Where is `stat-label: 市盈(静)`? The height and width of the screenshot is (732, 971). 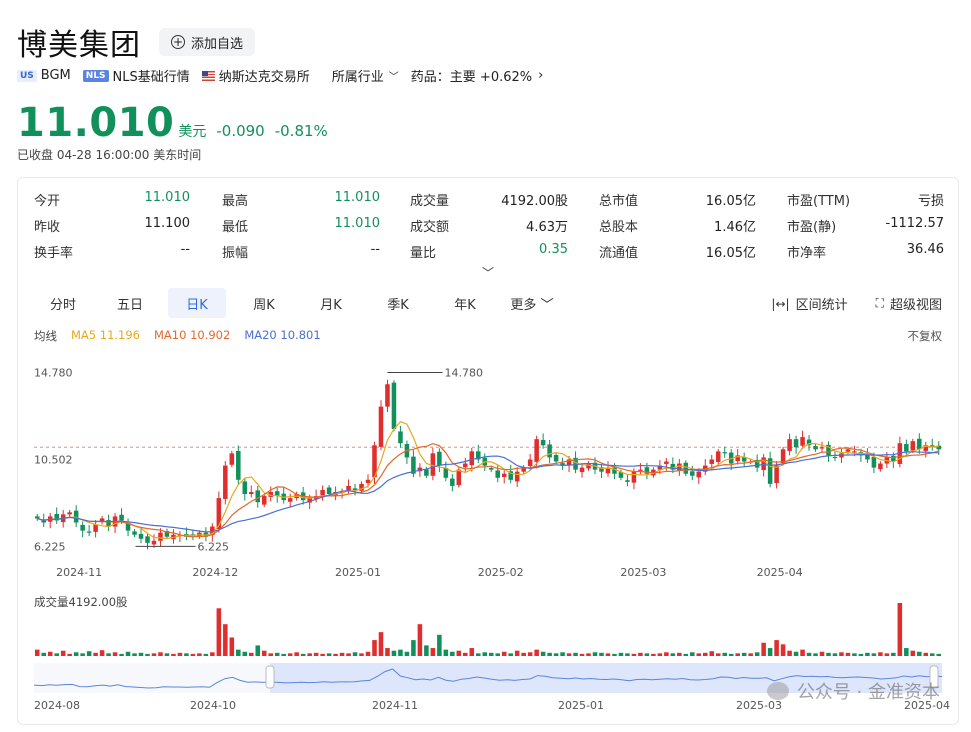 stat-label: 市盈(静) is located at coordinates (812, 227).